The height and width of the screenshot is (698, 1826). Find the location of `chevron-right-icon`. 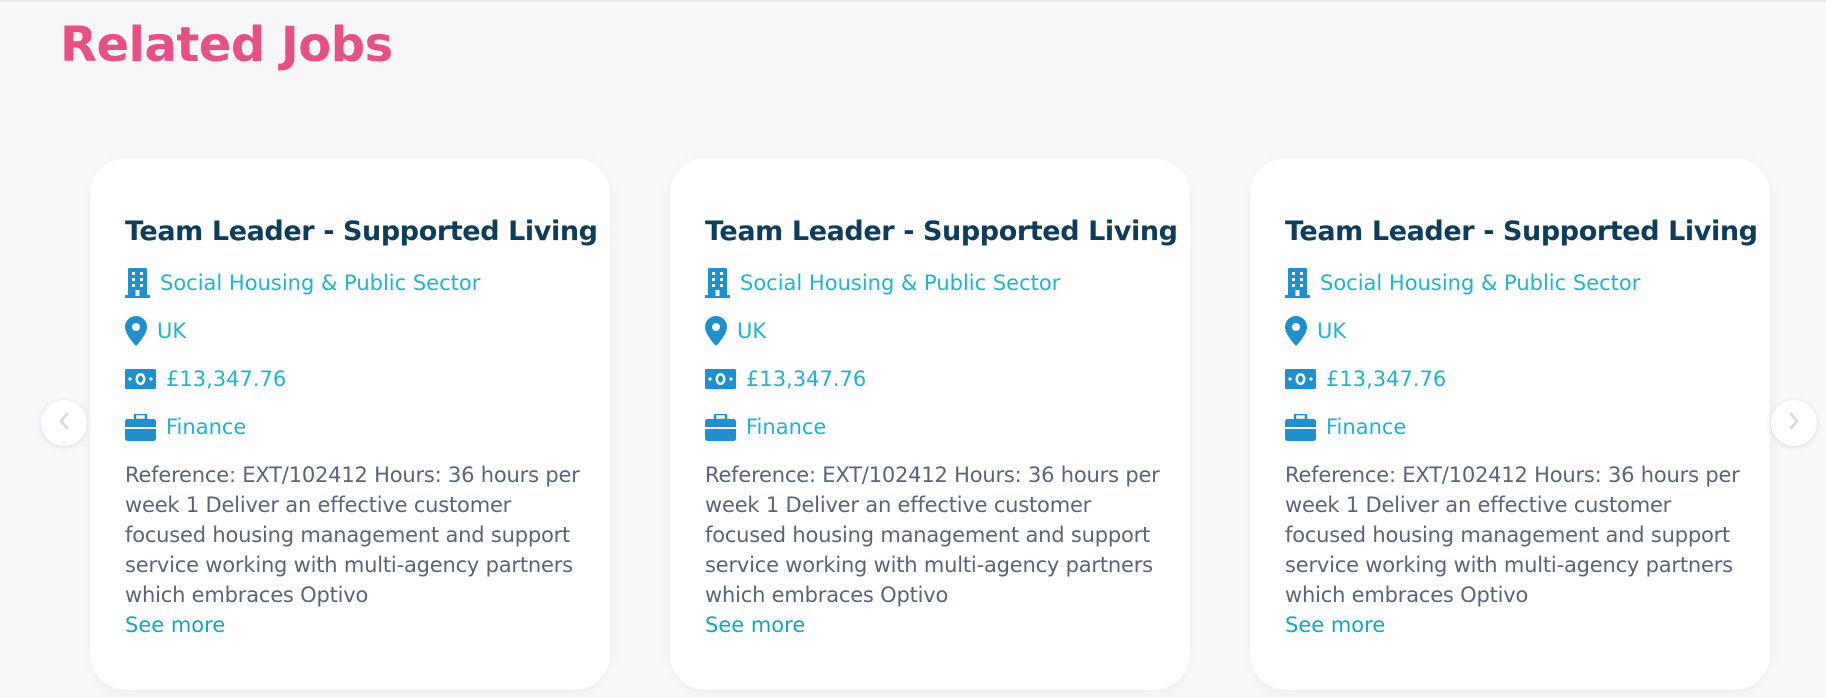

chevron-right-icon is located at coordinates (1794, 423).